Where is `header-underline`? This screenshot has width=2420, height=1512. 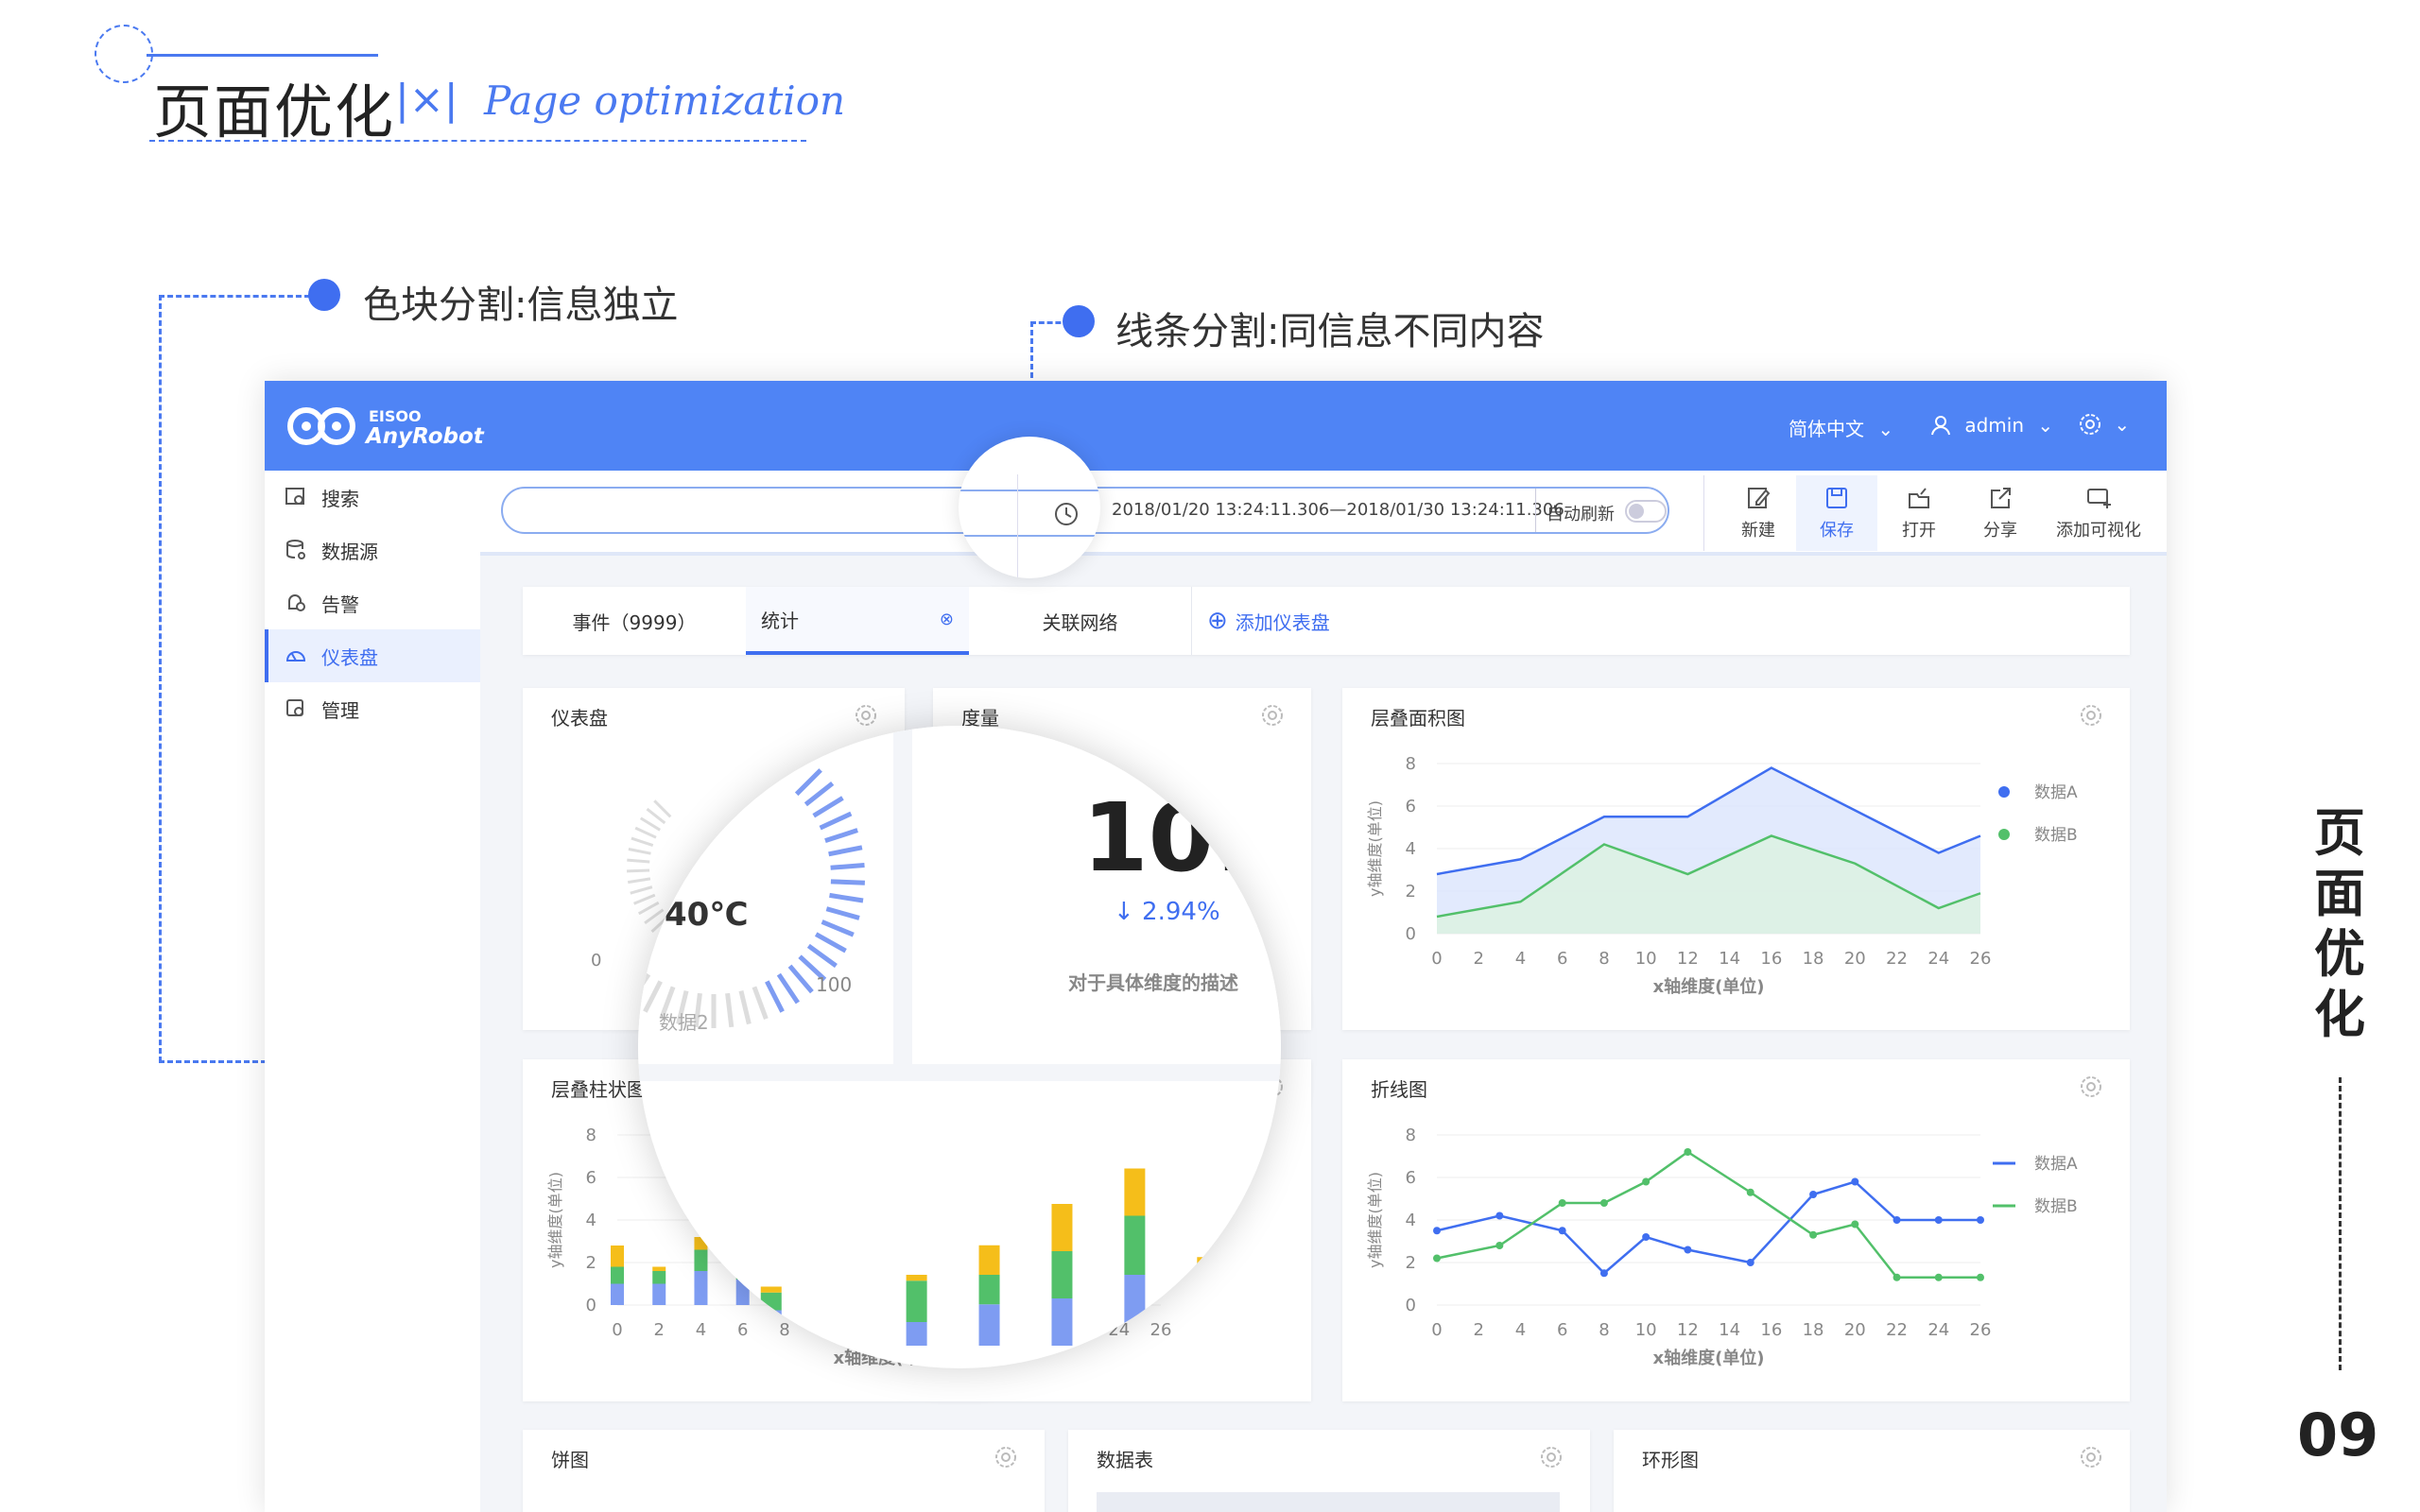 header-underline is located at coordinates (478, 141).